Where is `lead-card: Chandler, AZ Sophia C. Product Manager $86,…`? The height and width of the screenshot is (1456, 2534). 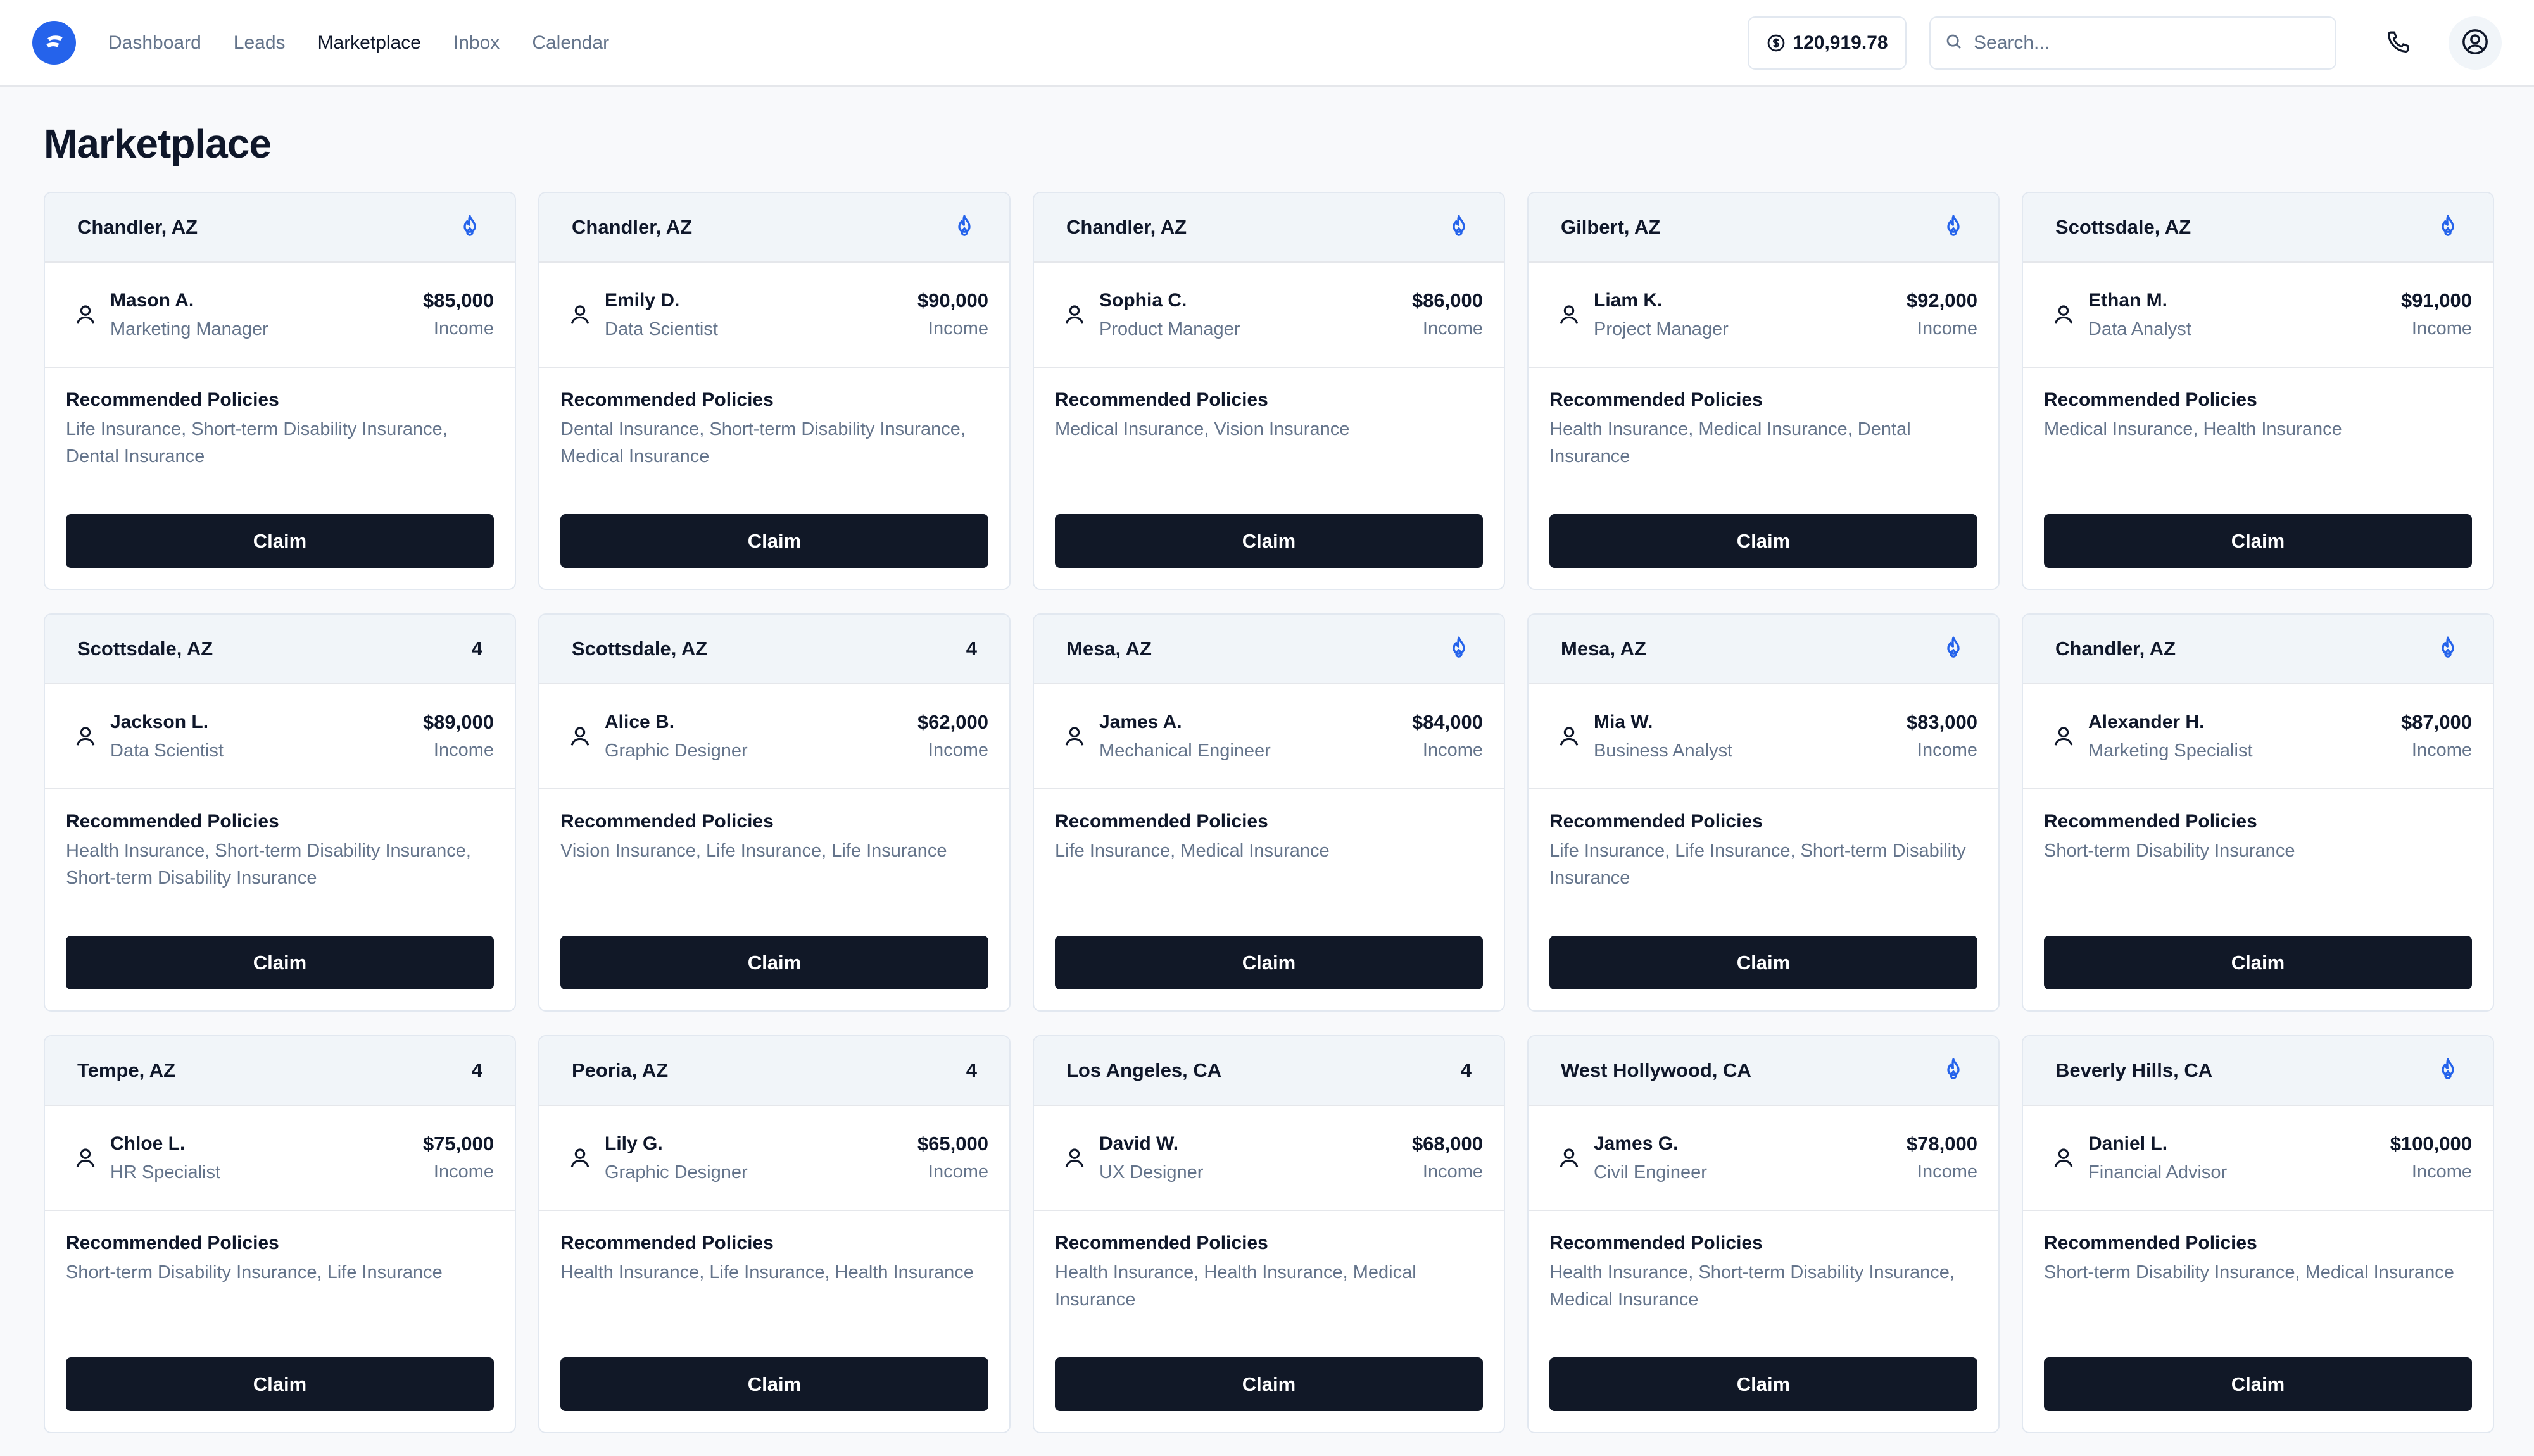 lead-card: Chandler, AZ Sophia C. Product Manager $86,… is located at coordinates (1269, 391).